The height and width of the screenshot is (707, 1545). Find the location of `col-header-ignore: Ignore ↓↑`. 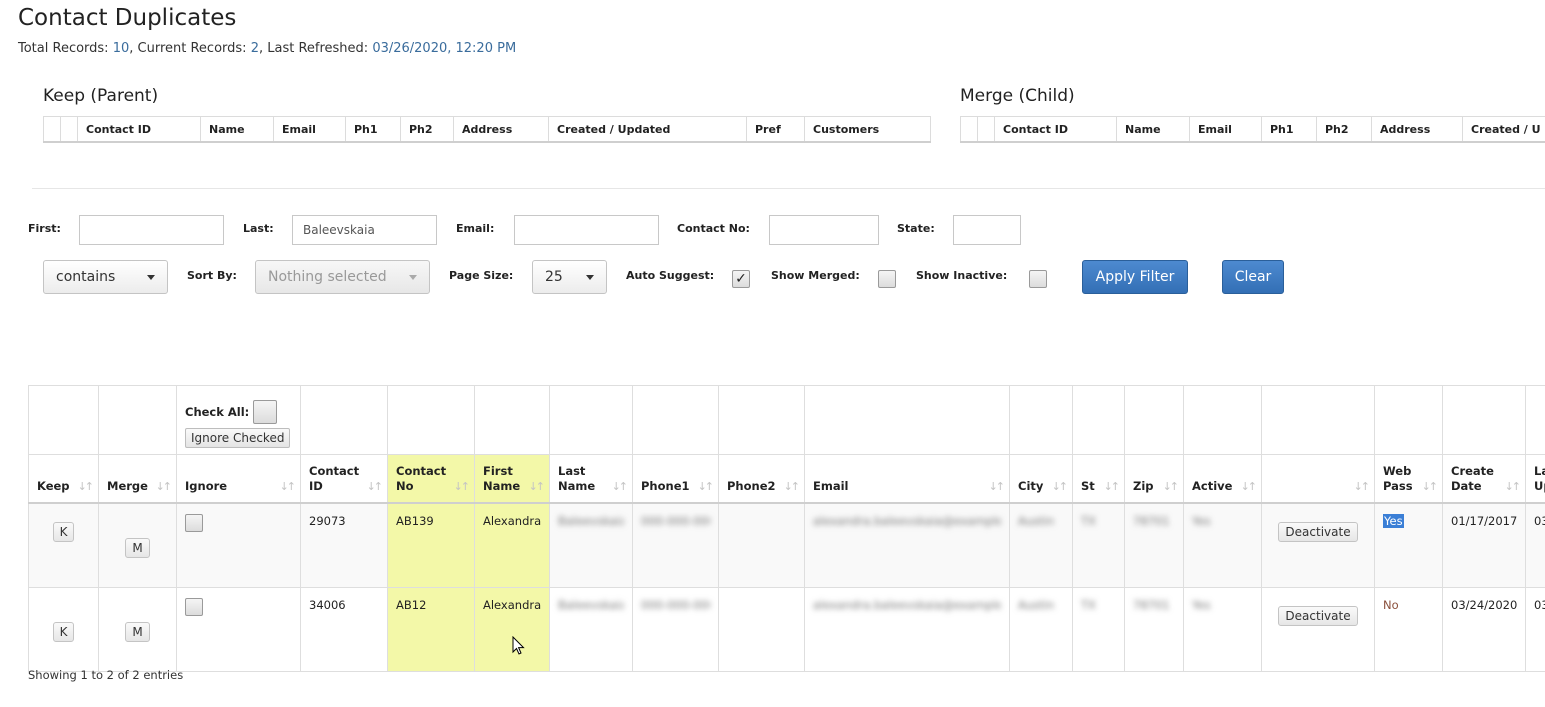

col-header-ignore: Ignore ↓↑ is located at coordinates (238, 479).